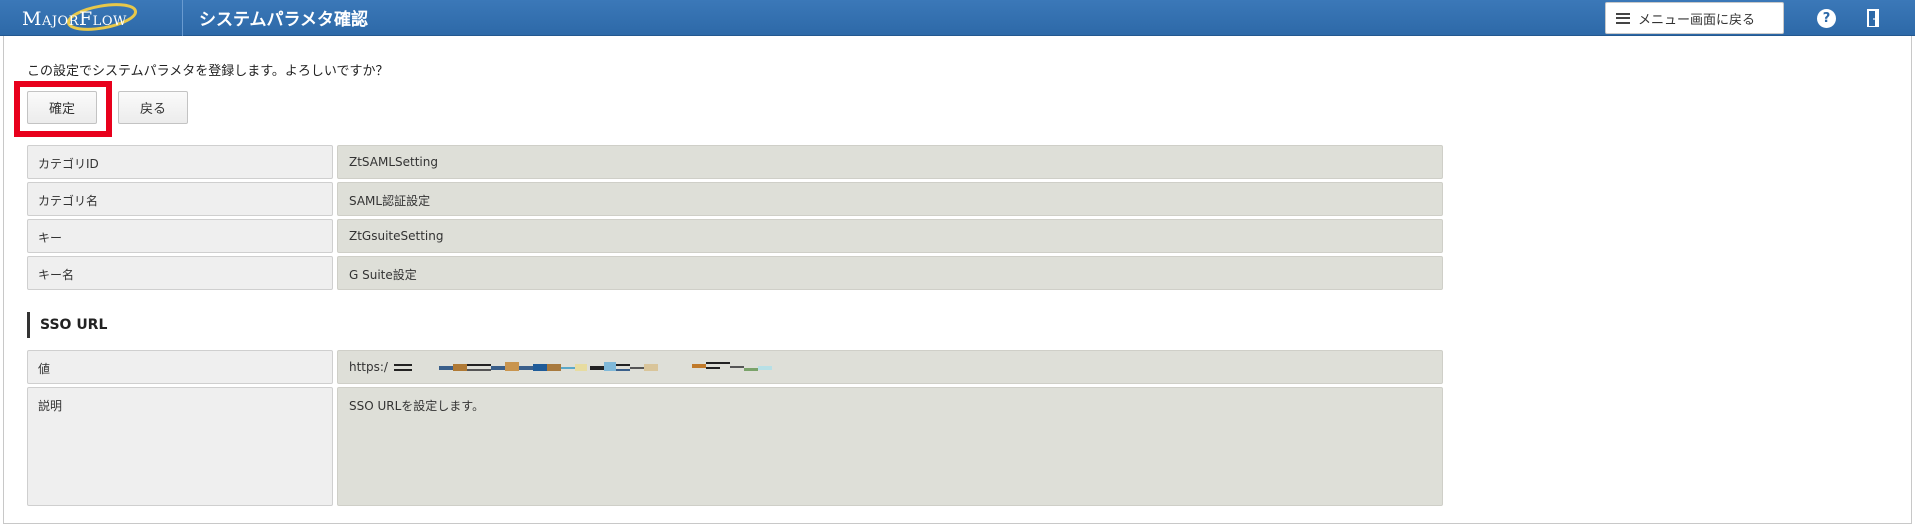 This screenshot has height=526, width=1915. I want to click on logout-door-icon, so click(1873, 18).